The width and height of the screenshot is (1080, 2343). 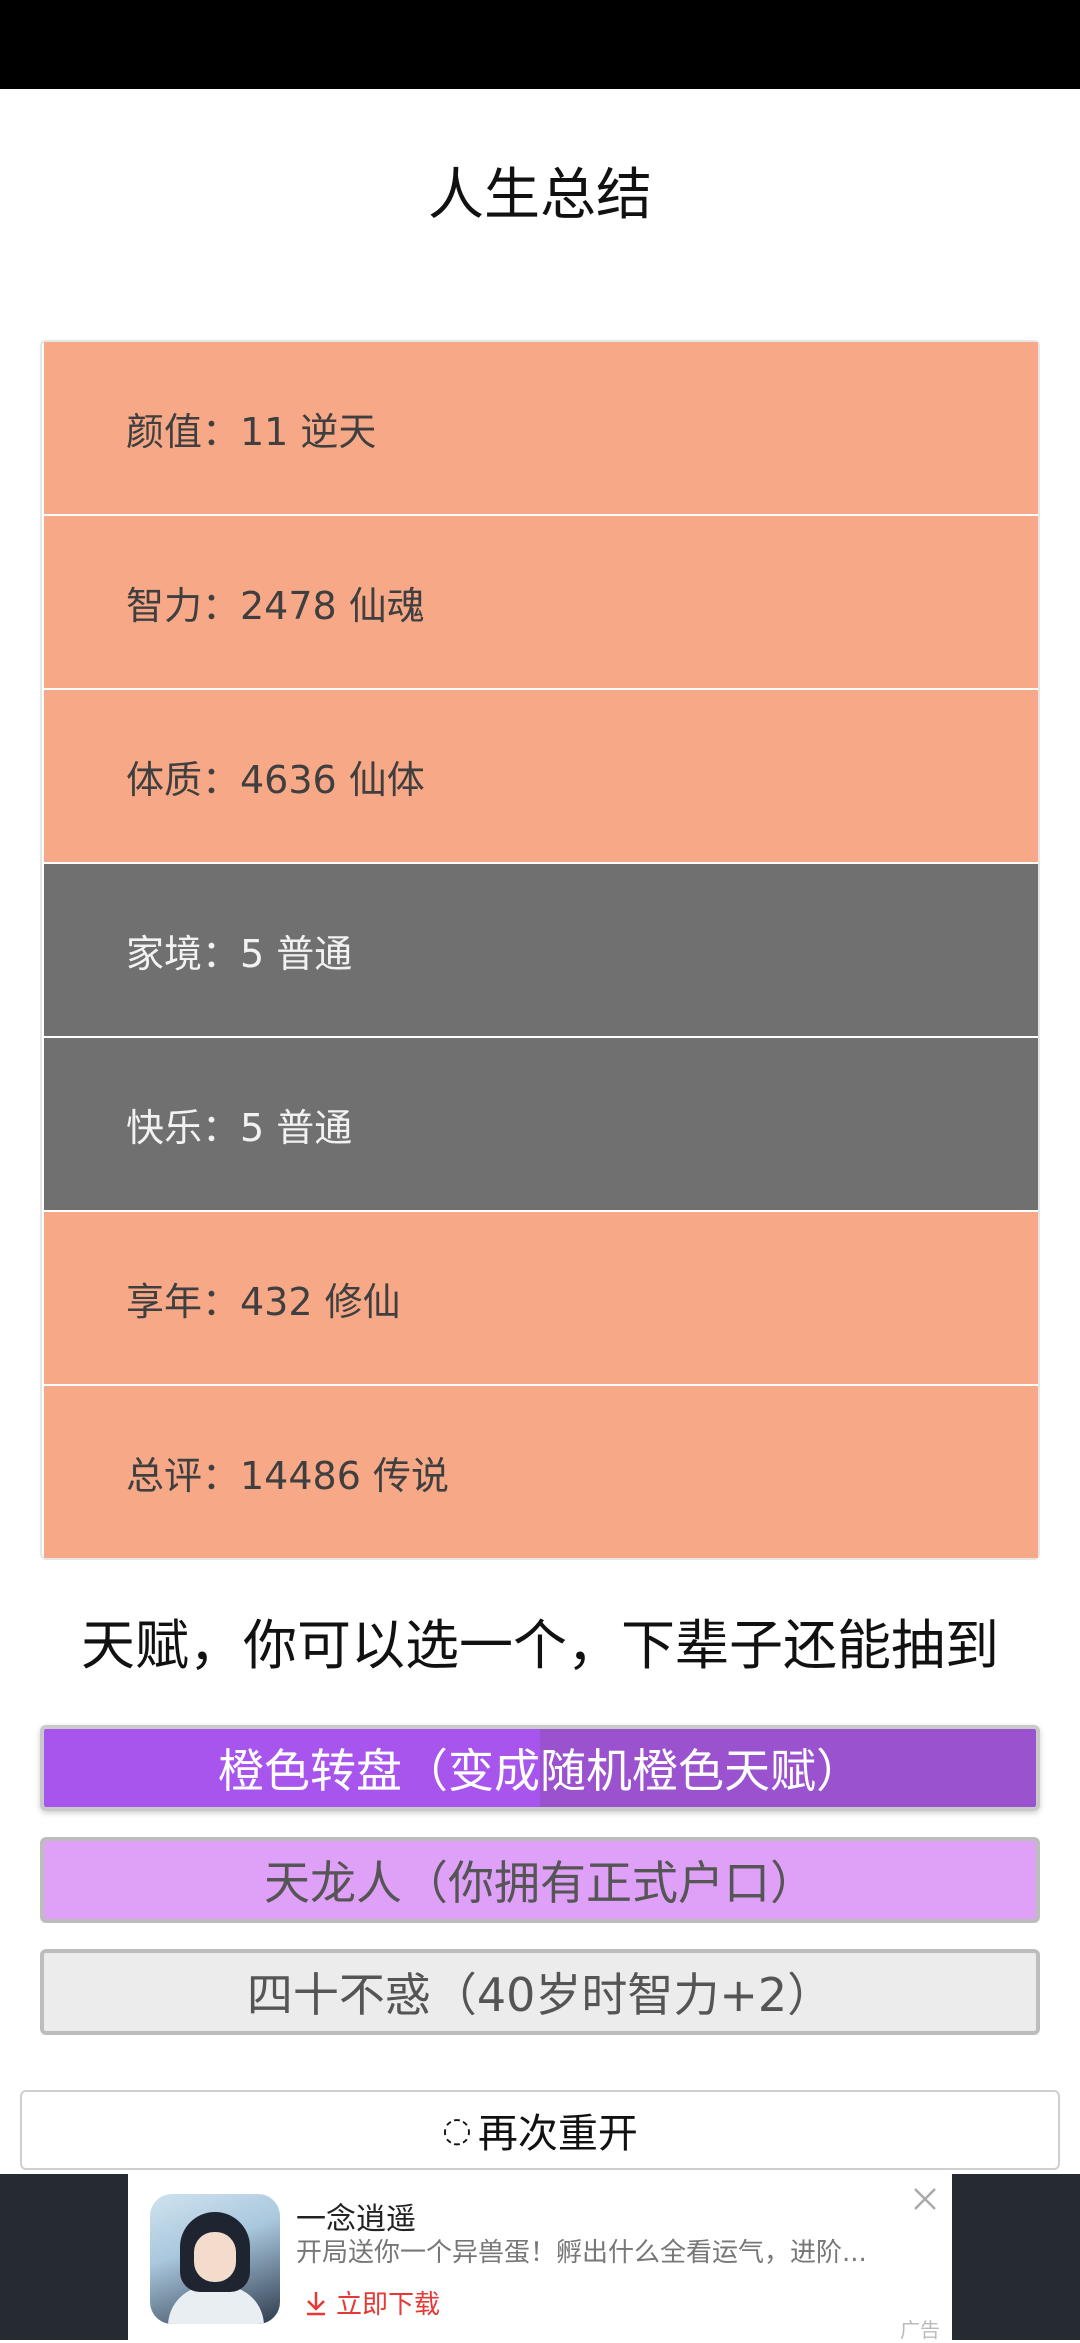 I want to click on stat-row-intelligence: 智力：2478 仙魂, so click(x=541, y=602).